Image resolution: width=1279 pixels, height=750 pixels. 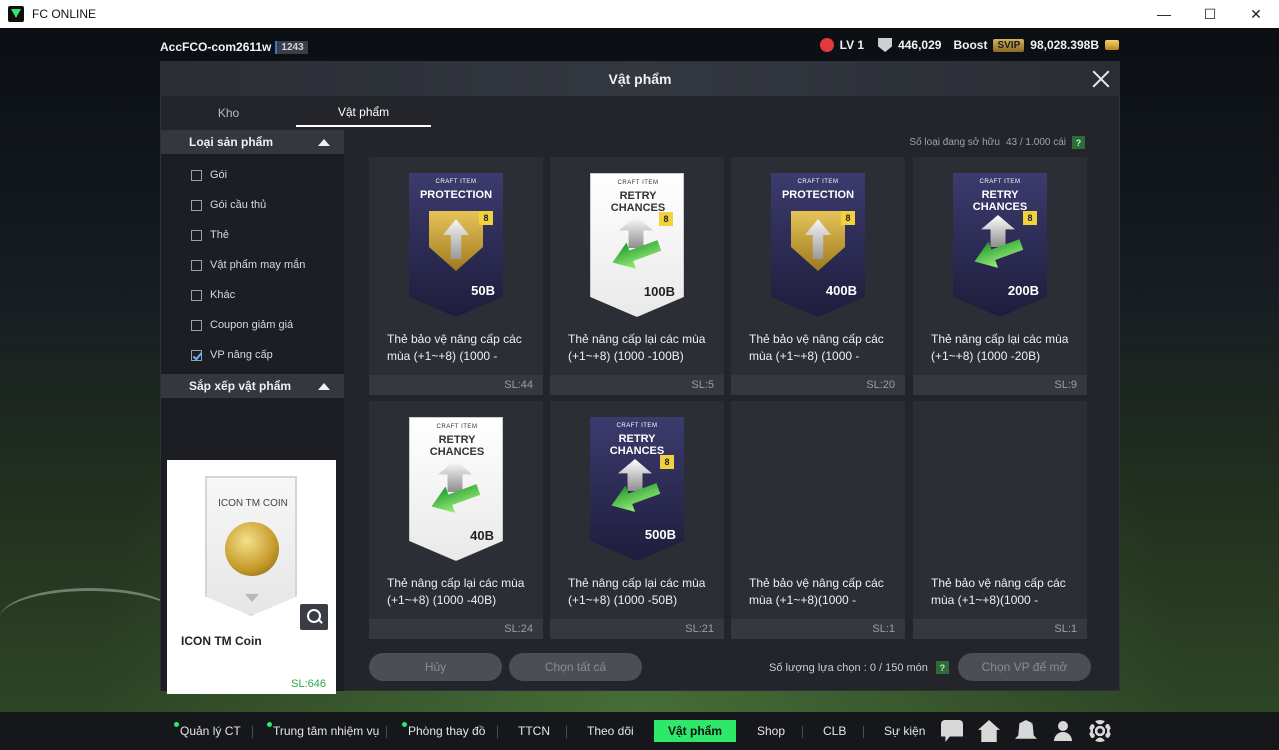 I want to click on pitch-line, so click(x=90, y=618).